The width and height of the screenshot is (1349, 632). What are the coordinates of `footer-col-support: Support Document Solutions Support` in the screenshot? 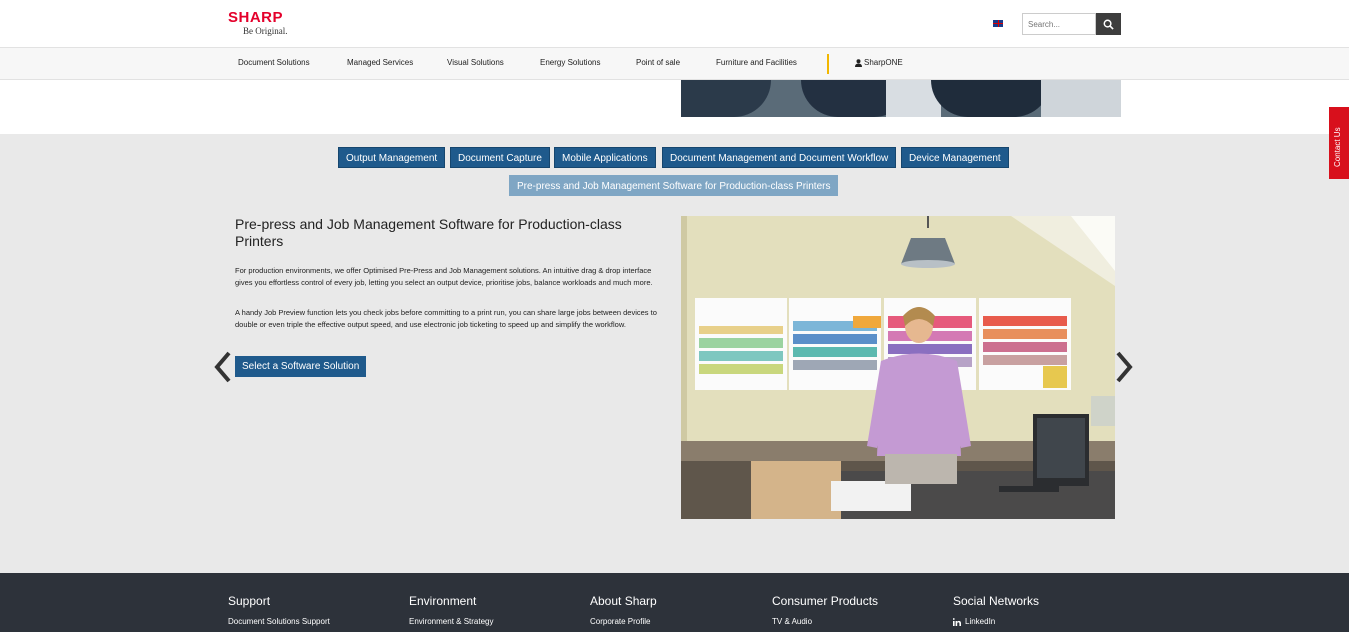 It's located at (279, 610).